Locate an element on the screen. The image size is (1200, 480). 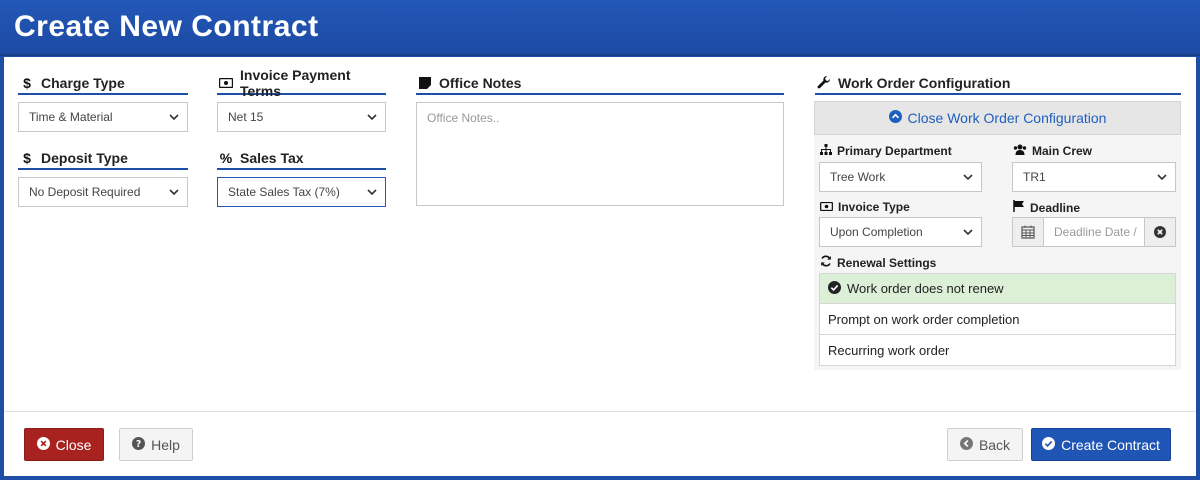
primary-department-label: Primary Department is located at coordinates (886, 151).